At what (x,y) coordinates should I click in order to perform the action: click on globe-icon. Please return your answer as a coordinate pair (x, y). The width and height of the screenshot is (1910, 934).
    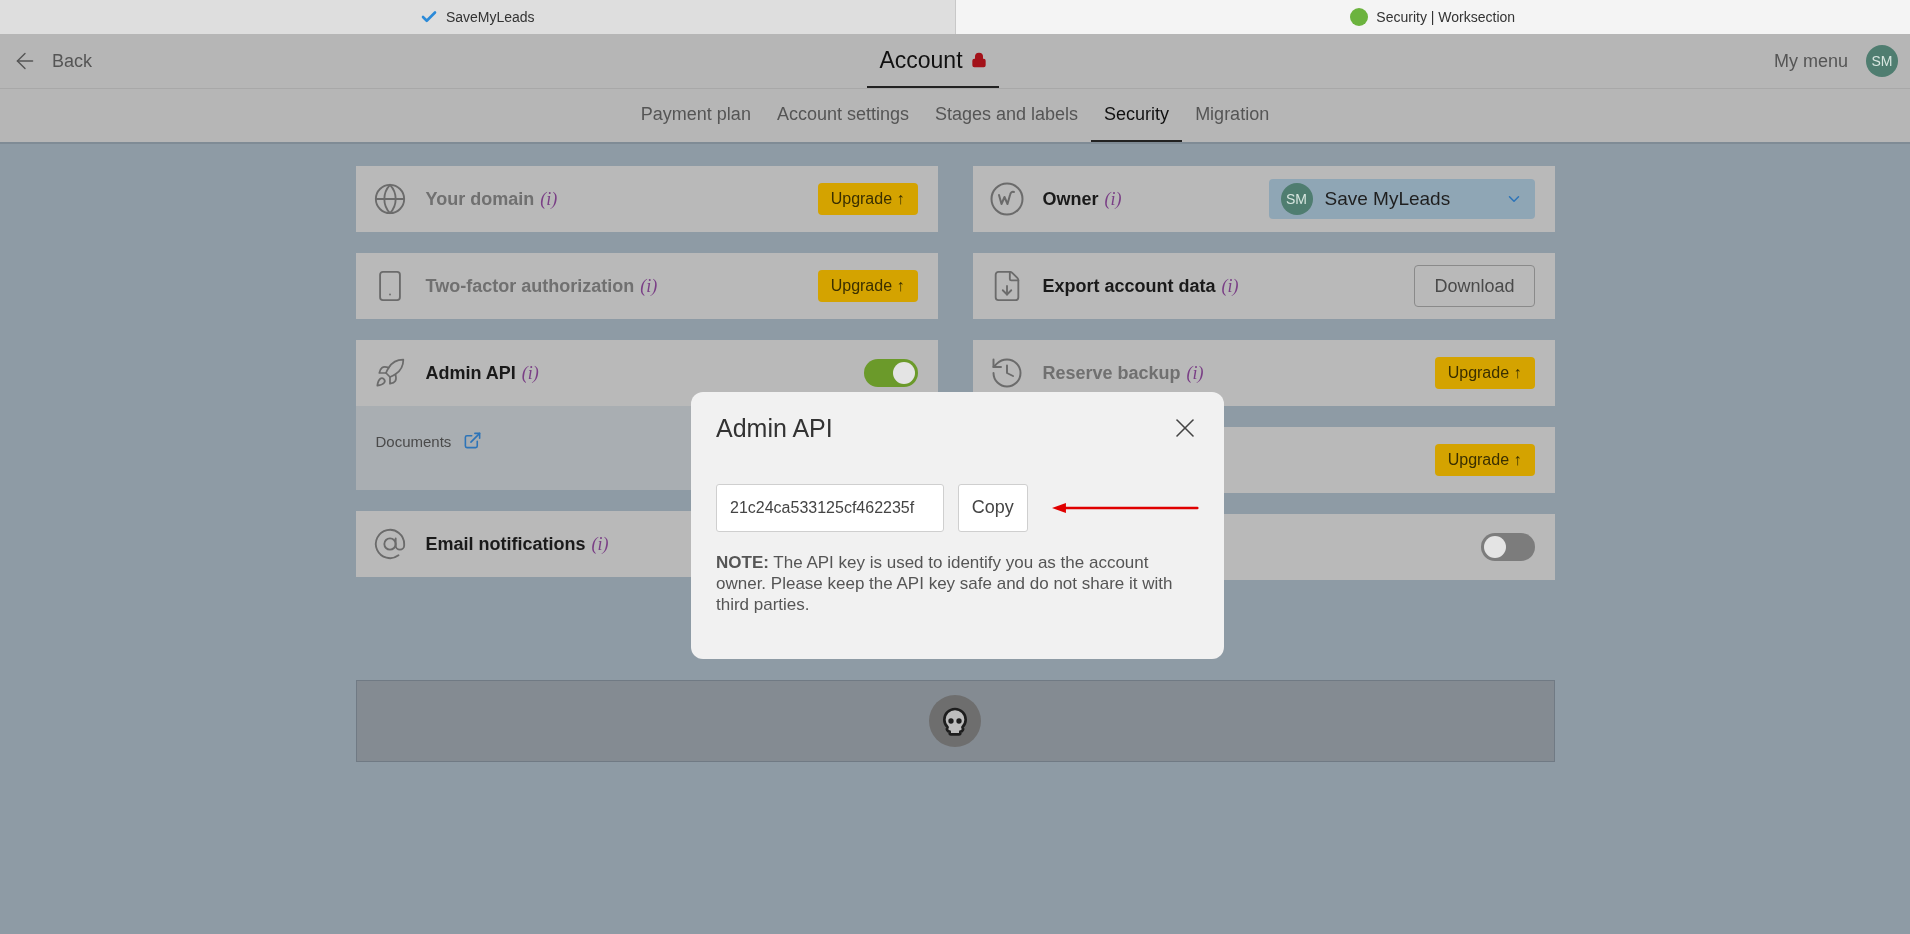
    Looking at the image, I should click on (389, 199).